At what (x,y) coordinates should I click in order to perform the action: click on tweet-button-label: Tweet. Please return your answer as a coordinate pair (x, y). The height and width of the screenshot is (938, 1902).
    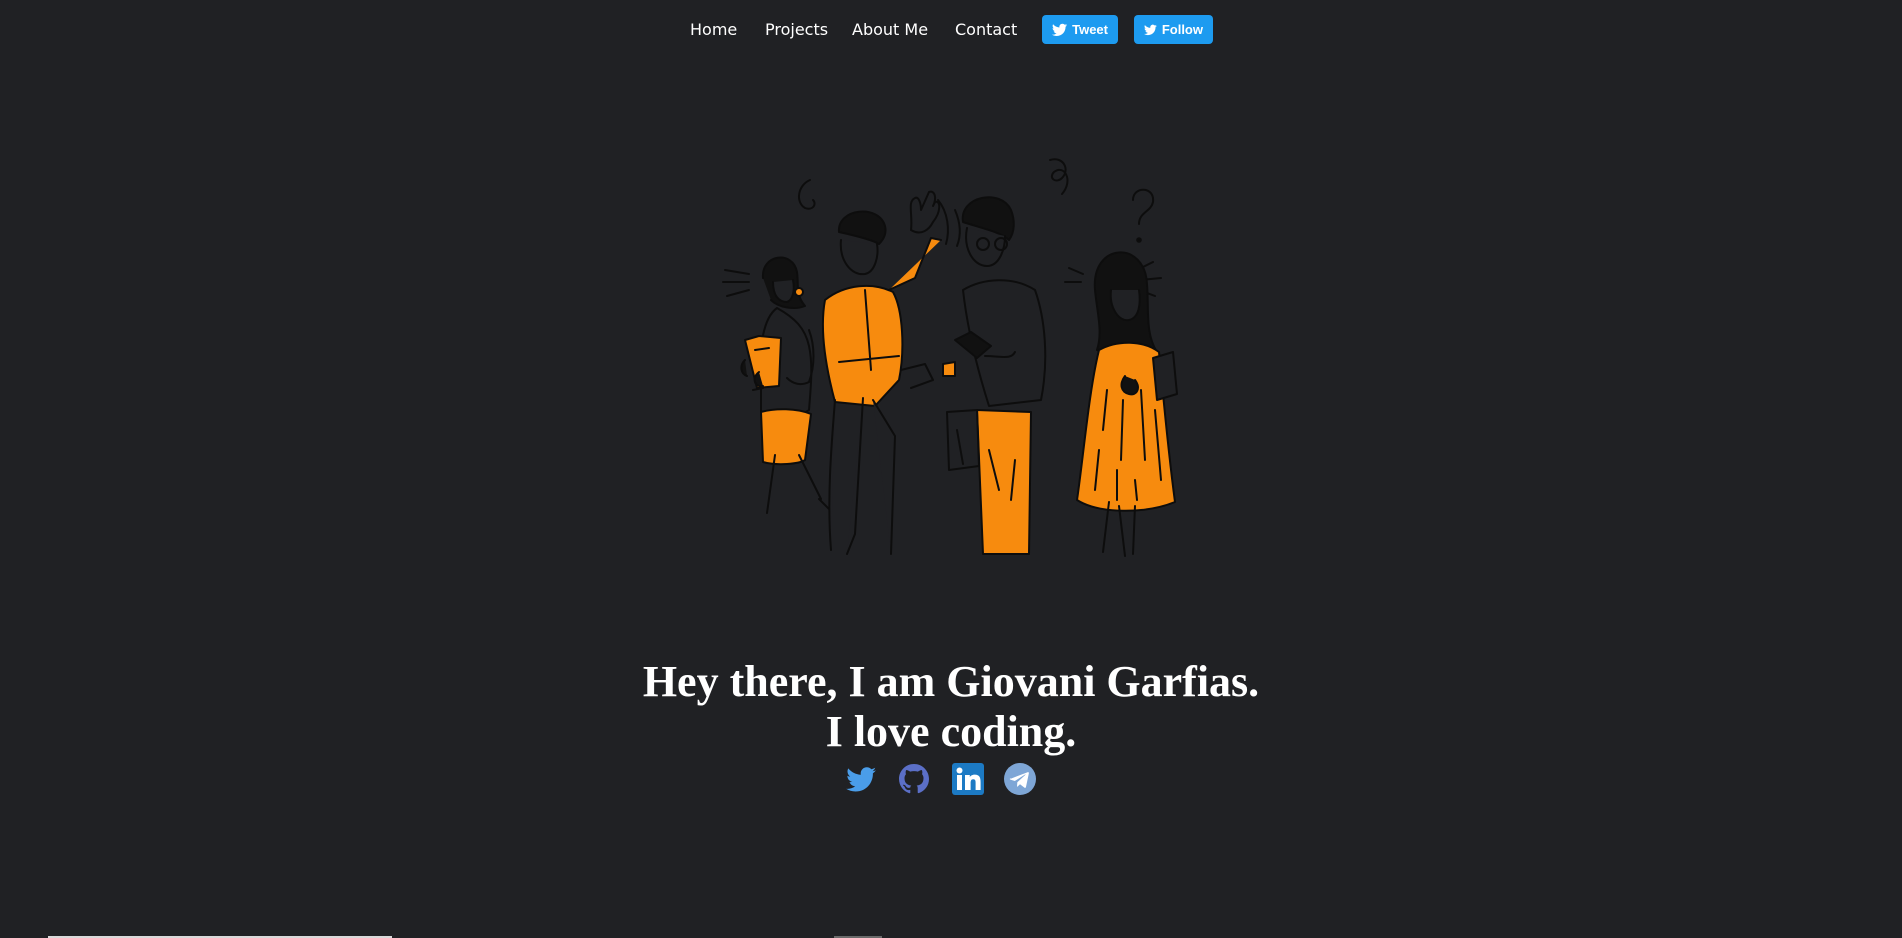
    Looking at the image, I should click on (1090, 29).